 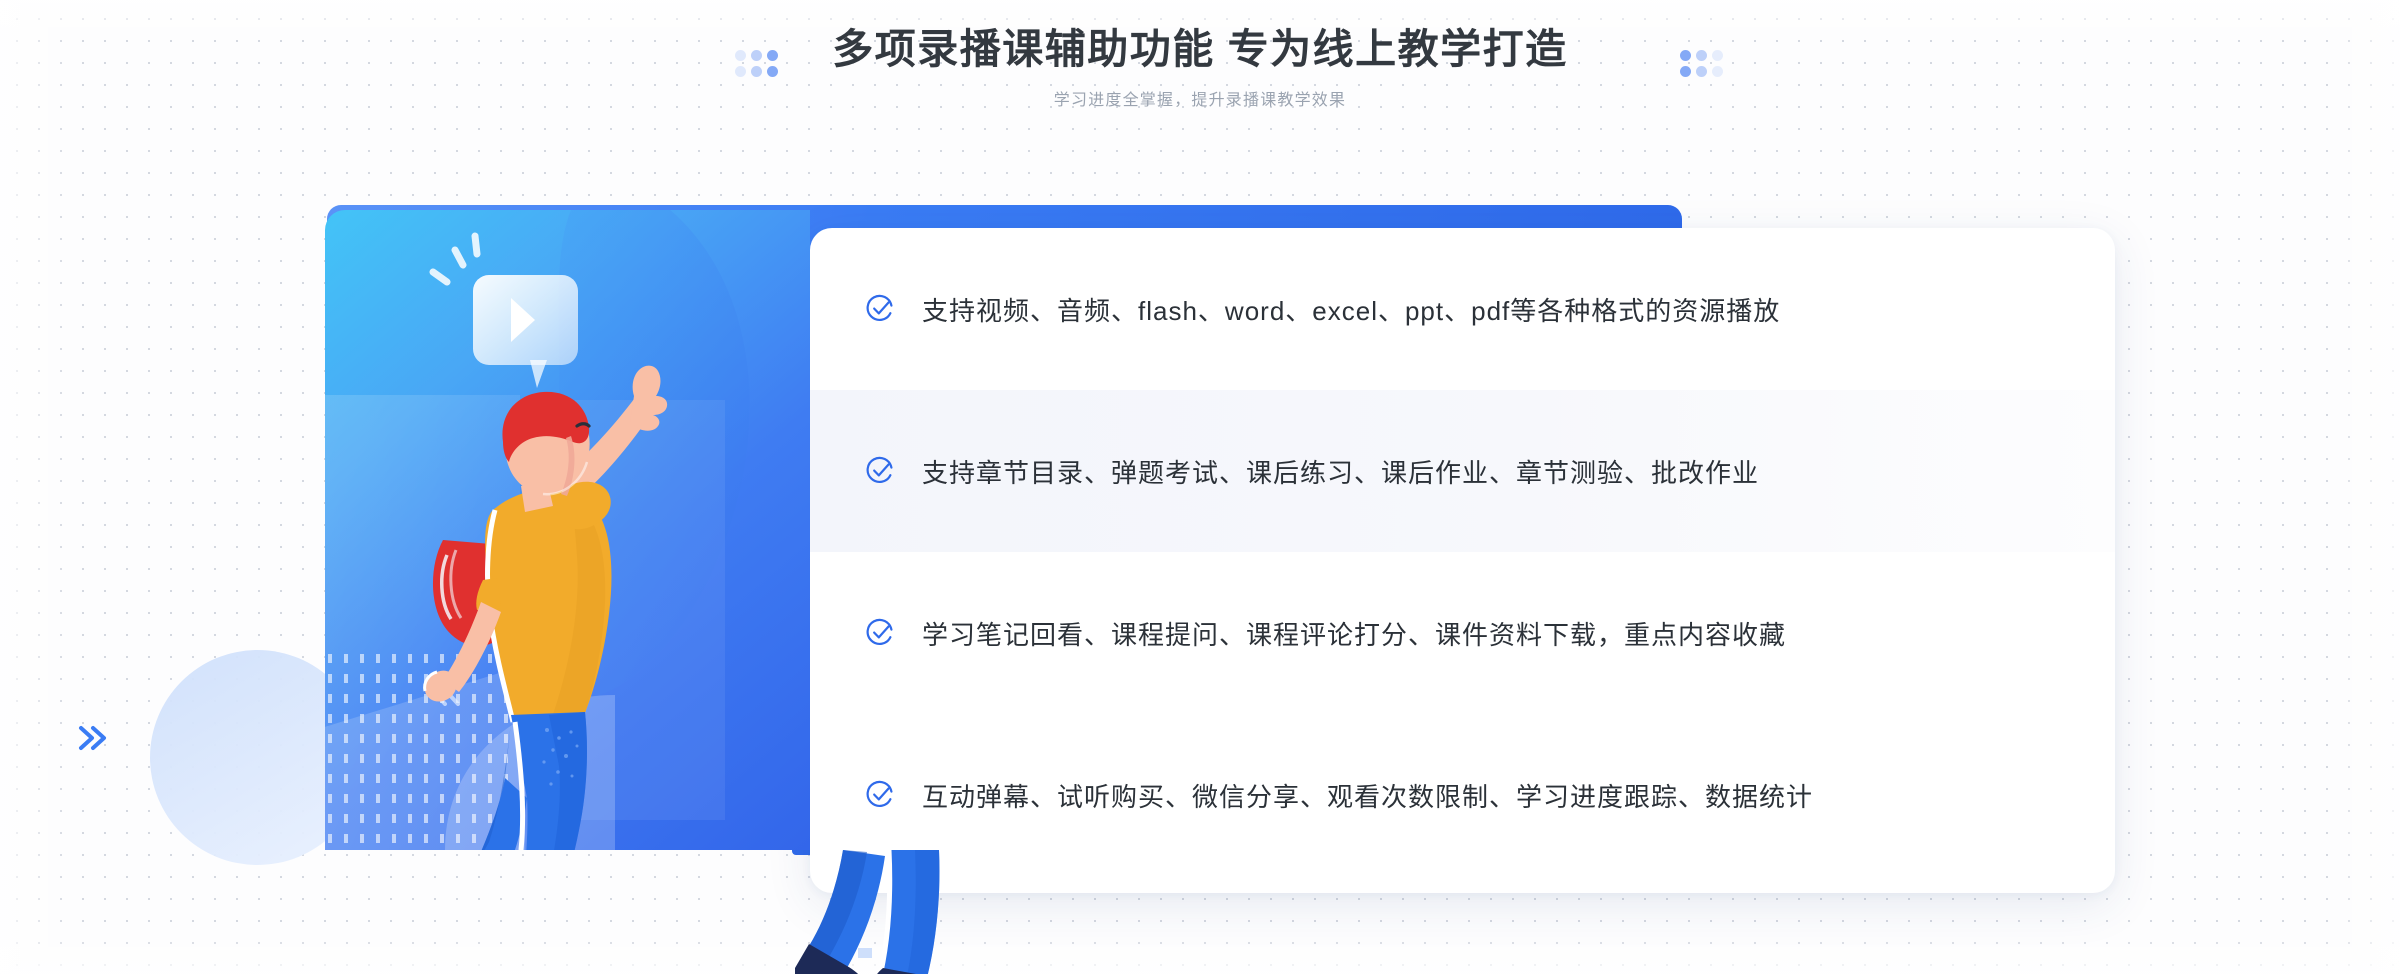 What do you see at coordinates (867, 912) in the screenshot?
I see `character-legs` at bounding box center [867, 912].